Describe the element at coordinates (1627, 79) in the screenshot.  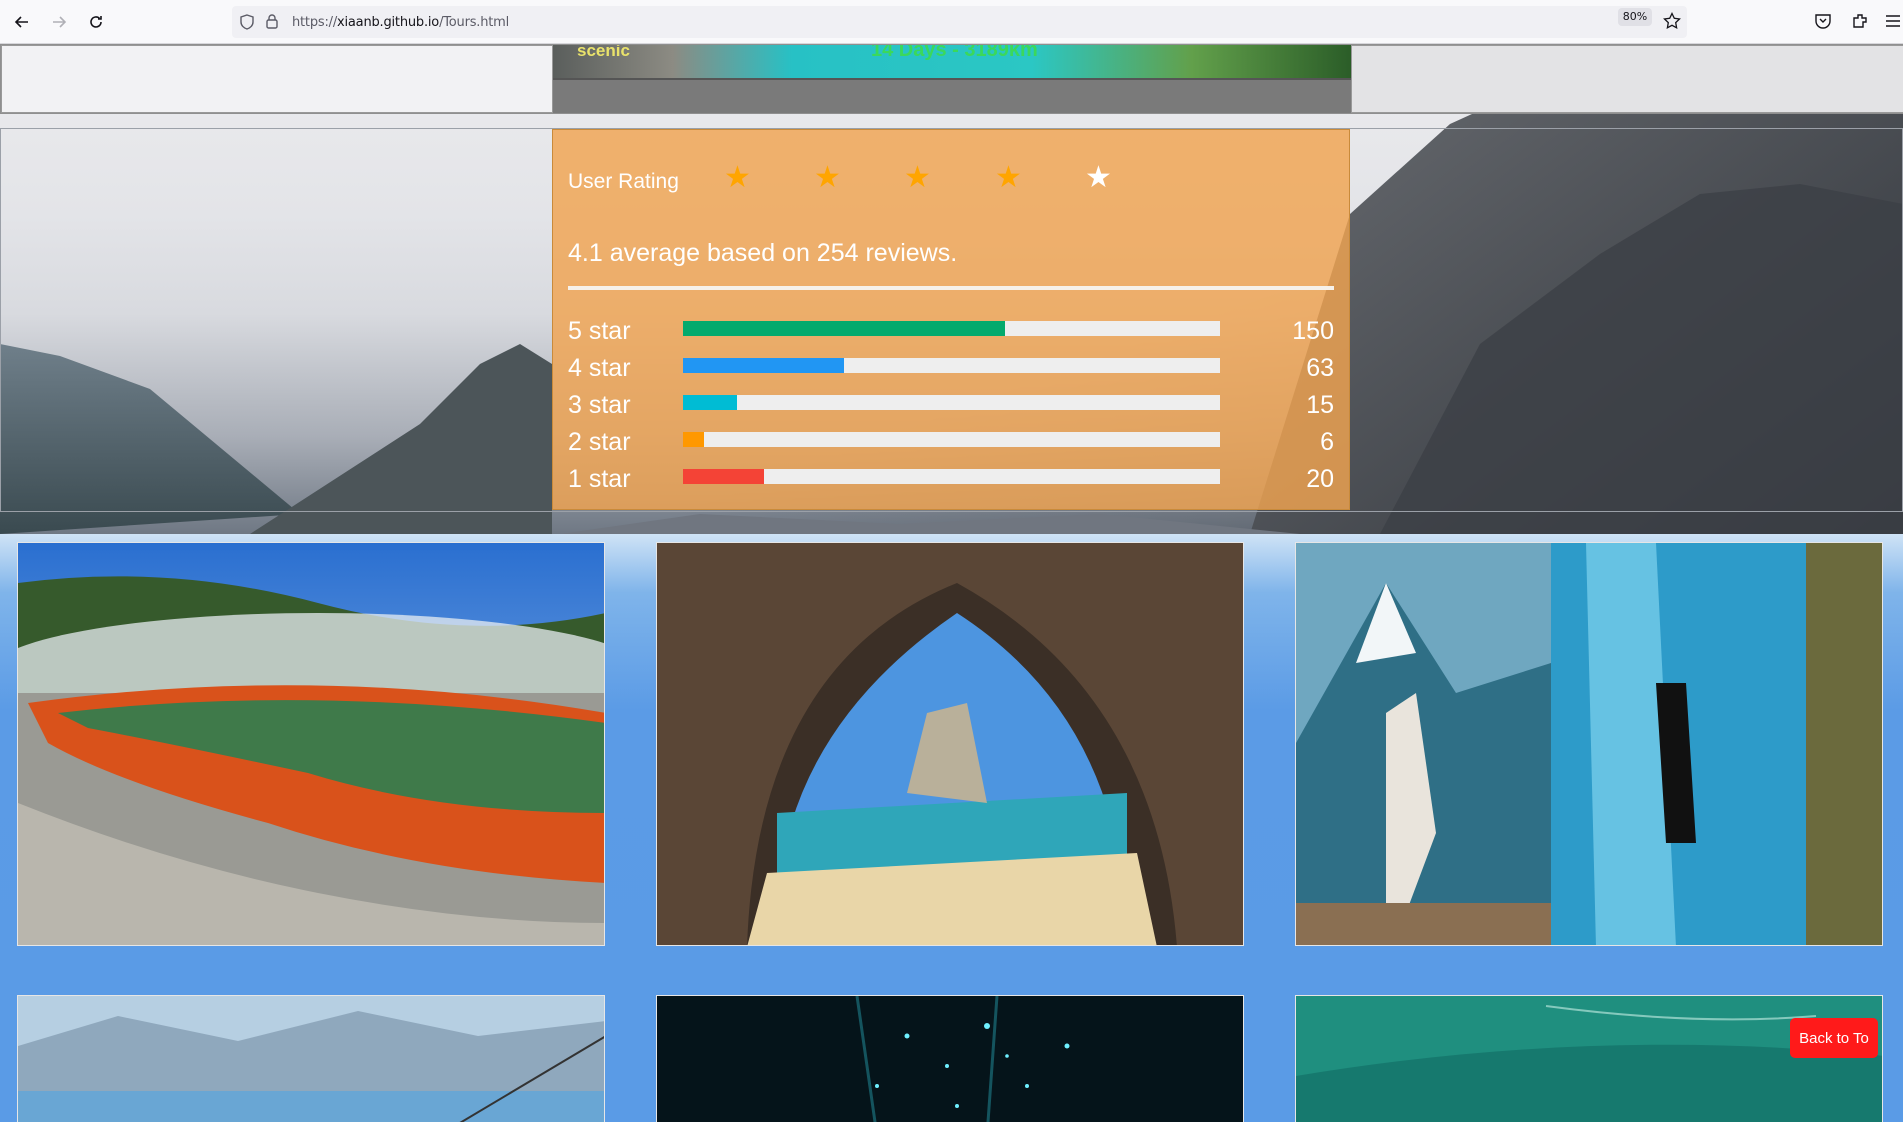
I see `tour-card-right-panel` at that location.